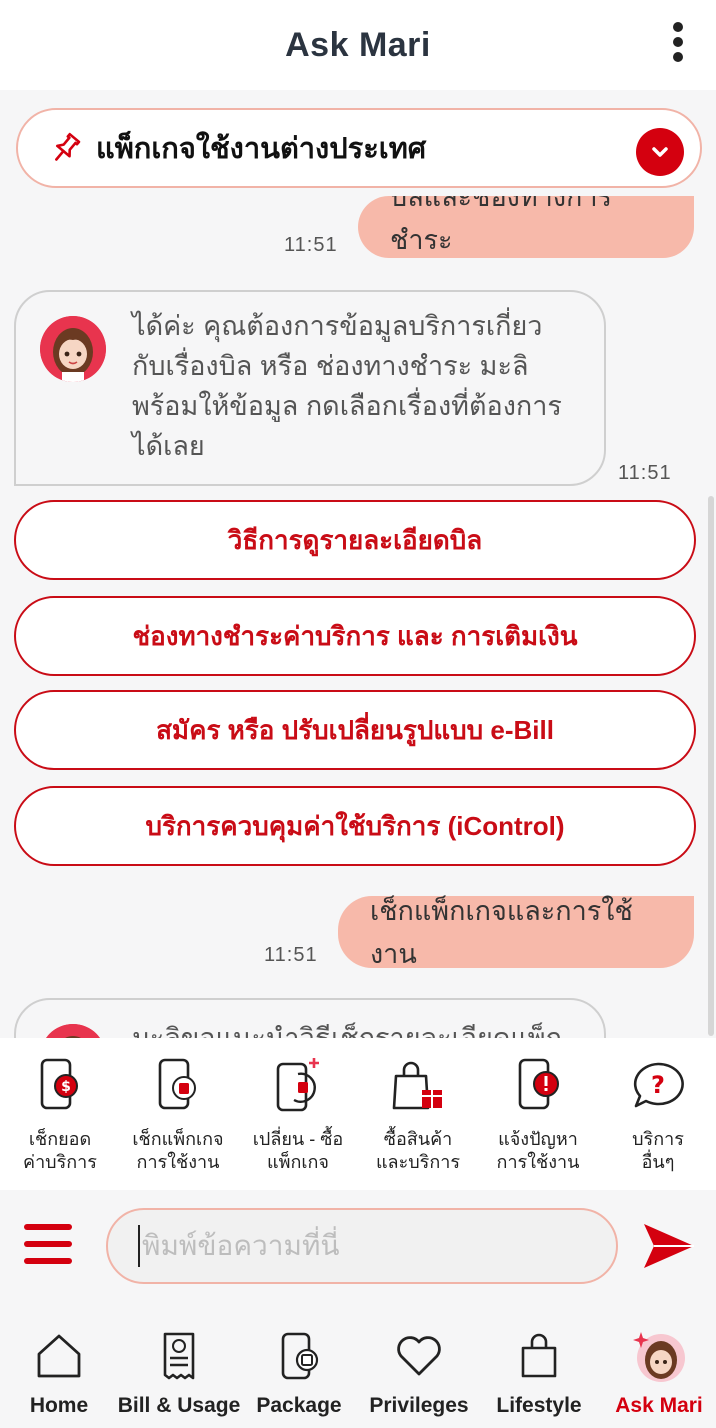 This screenshot has height=1428, width=716. What do you see at coordinates (59, 1356) in the screenshot?
I see `home-icon` at bounding box center [59, 1356].